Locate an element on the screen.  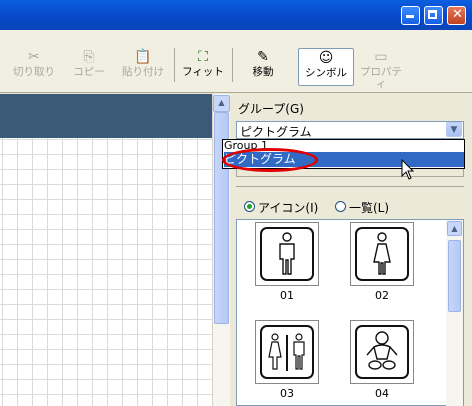
restroom-pictogram-icon is located at coordinates (287, 352).